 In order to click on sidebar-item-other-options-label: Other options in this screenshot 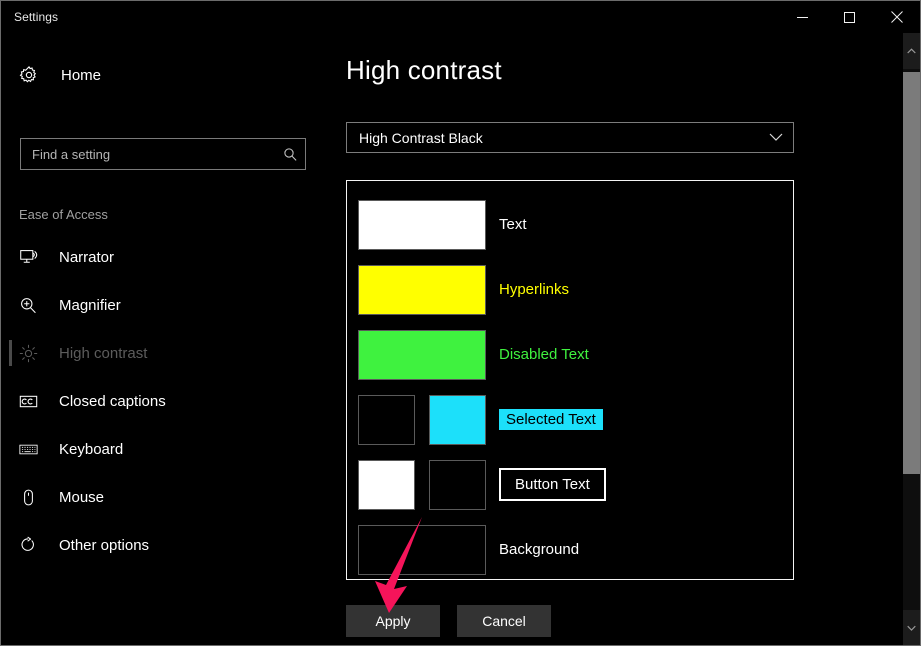, I will do `click(104, 545)`.